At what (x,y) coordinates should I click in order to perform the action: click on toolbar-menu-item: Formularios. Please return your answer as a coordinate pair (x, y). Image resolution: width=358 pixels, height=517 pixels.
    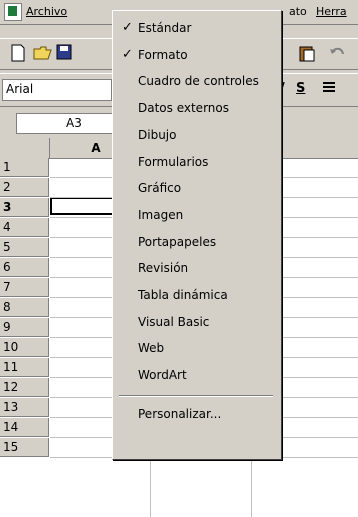
    Looking at the image, I should click on (197, 162).